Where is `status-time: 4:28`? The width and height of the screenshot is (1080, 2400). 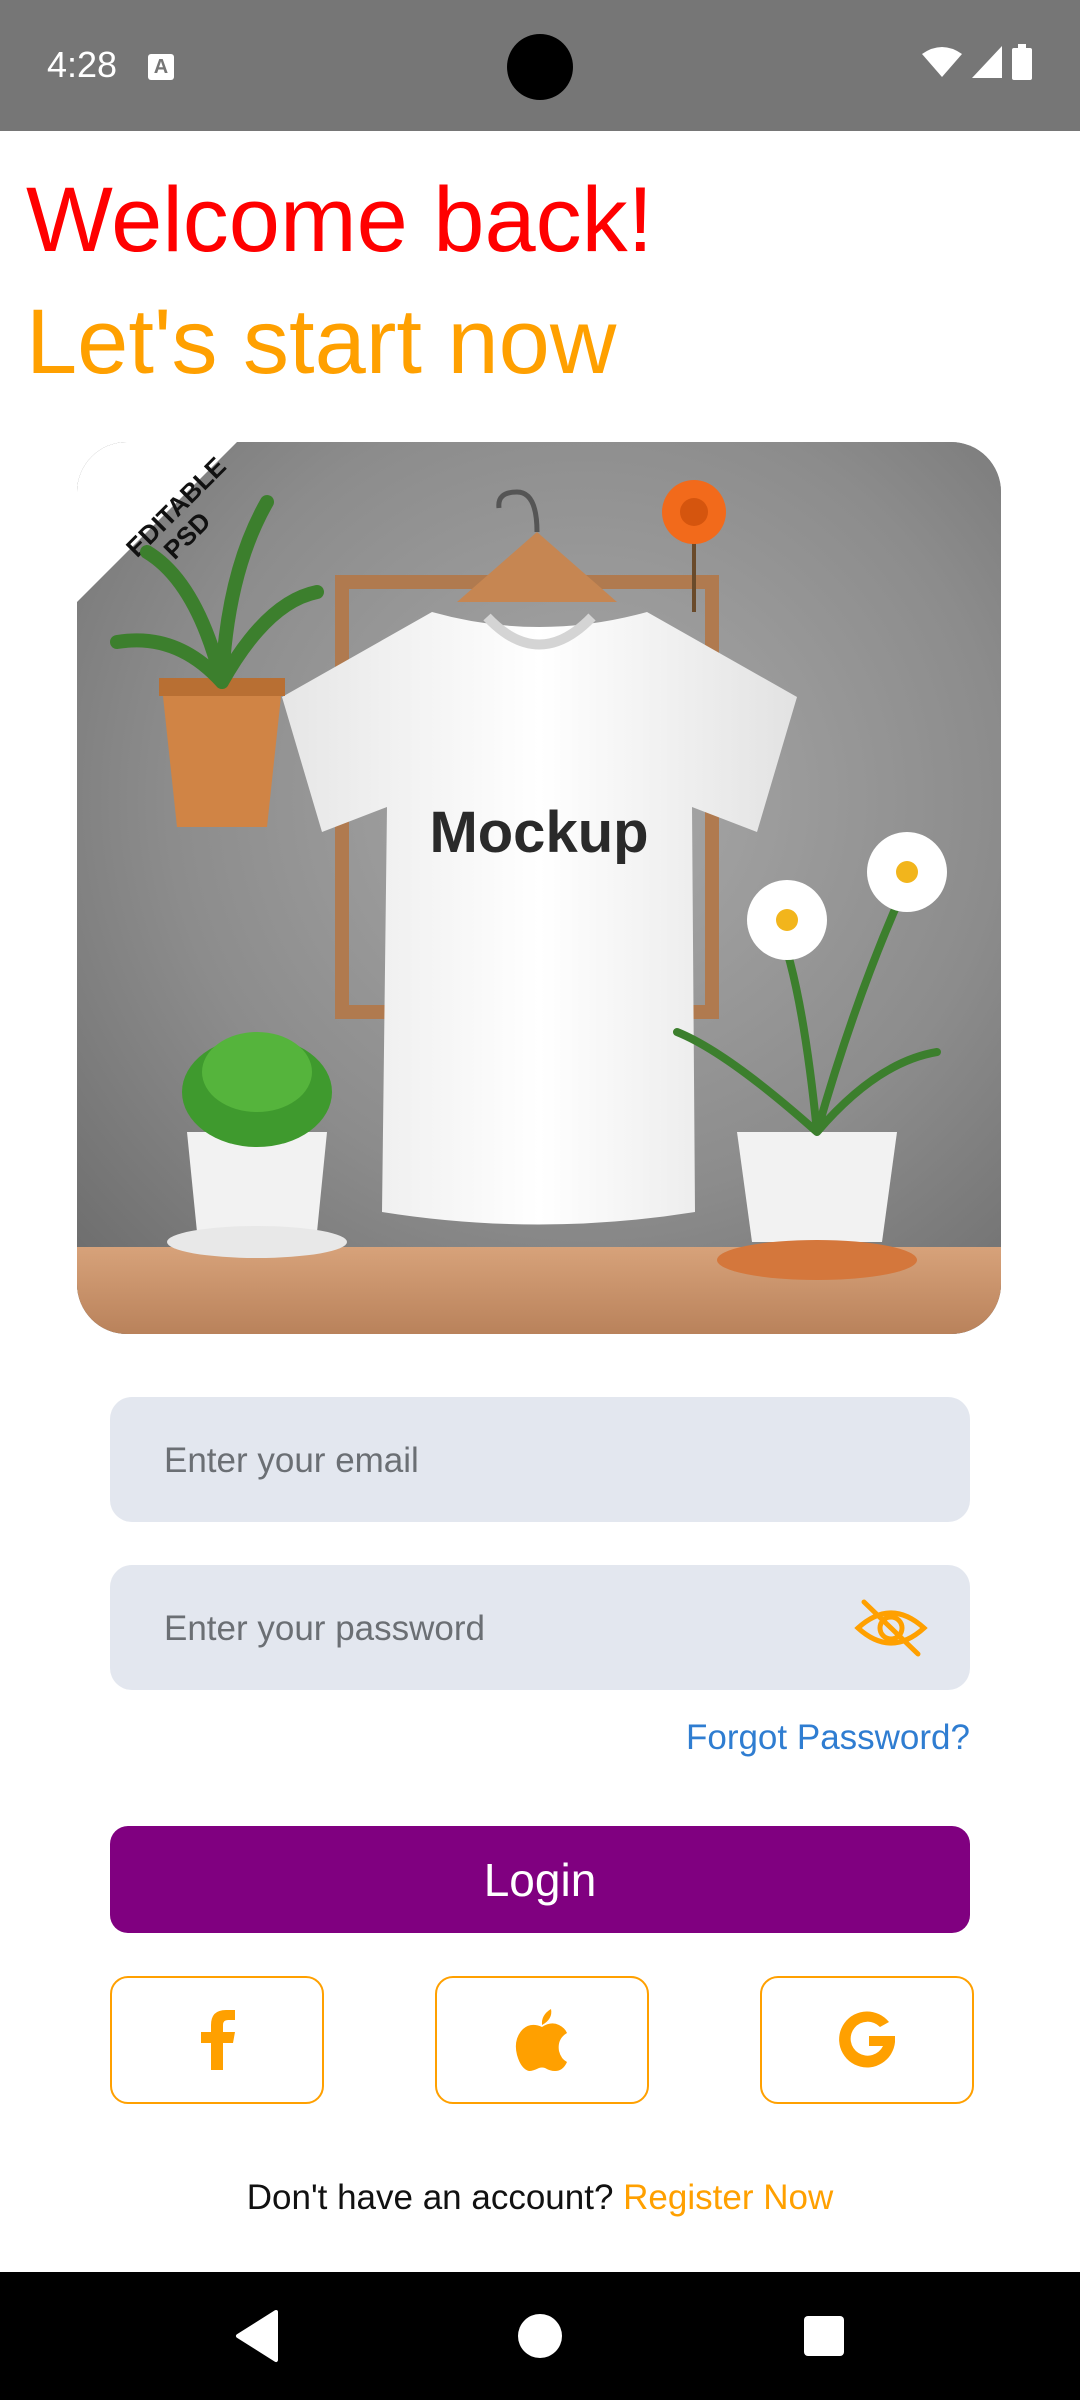 status-time: 4:28 is located at coordinates (82, 64).